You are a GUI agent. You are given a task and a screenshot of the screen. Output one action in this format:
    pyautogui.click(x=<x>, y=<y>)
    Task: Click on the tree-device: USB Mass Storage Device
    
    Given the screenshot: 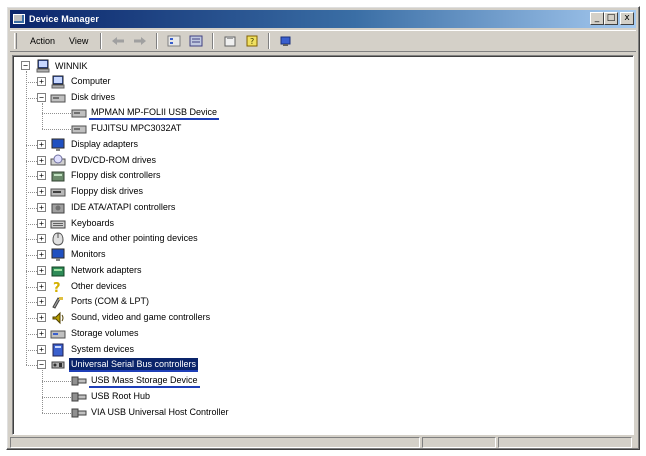 What is the action you would take?
    pyautogui.click(x=323, y=381)
    